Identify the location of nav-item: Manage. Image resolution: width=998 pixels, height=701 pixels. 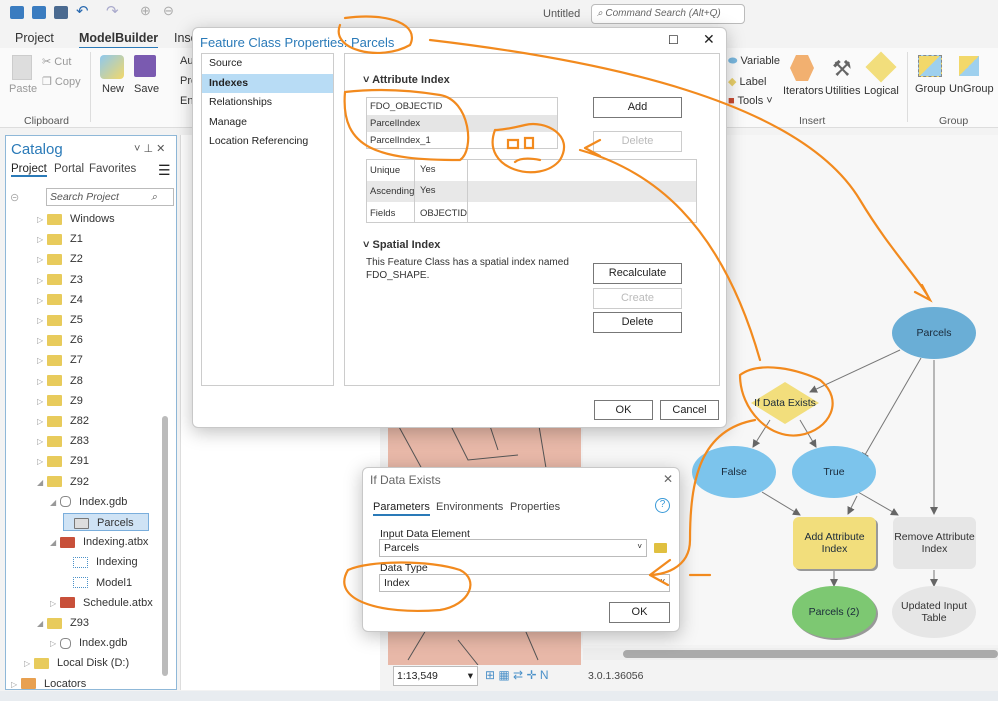
(267, 123).